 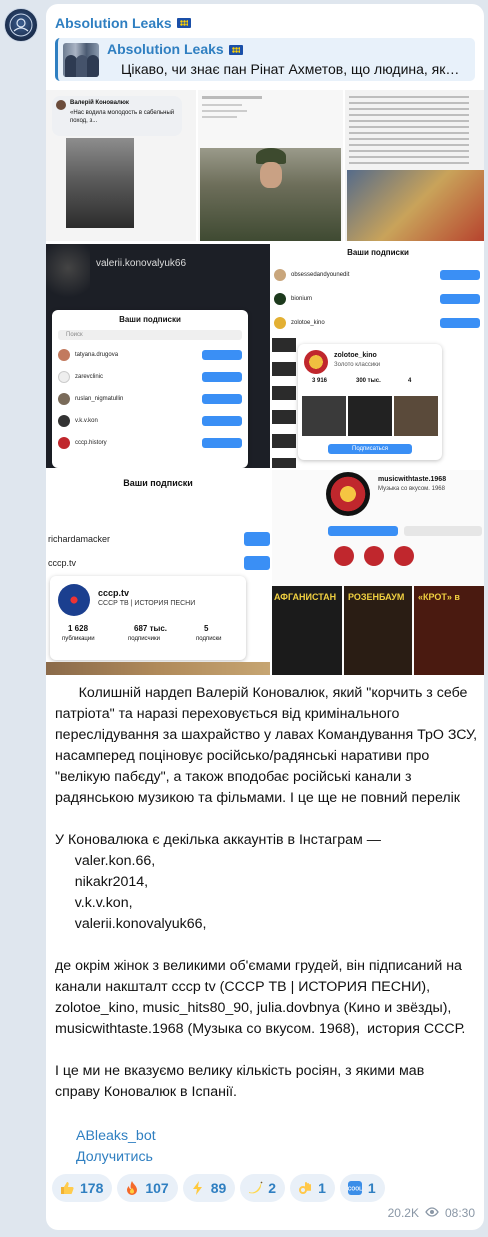 I want to click on festival-photo, so click(x=415, y=205).